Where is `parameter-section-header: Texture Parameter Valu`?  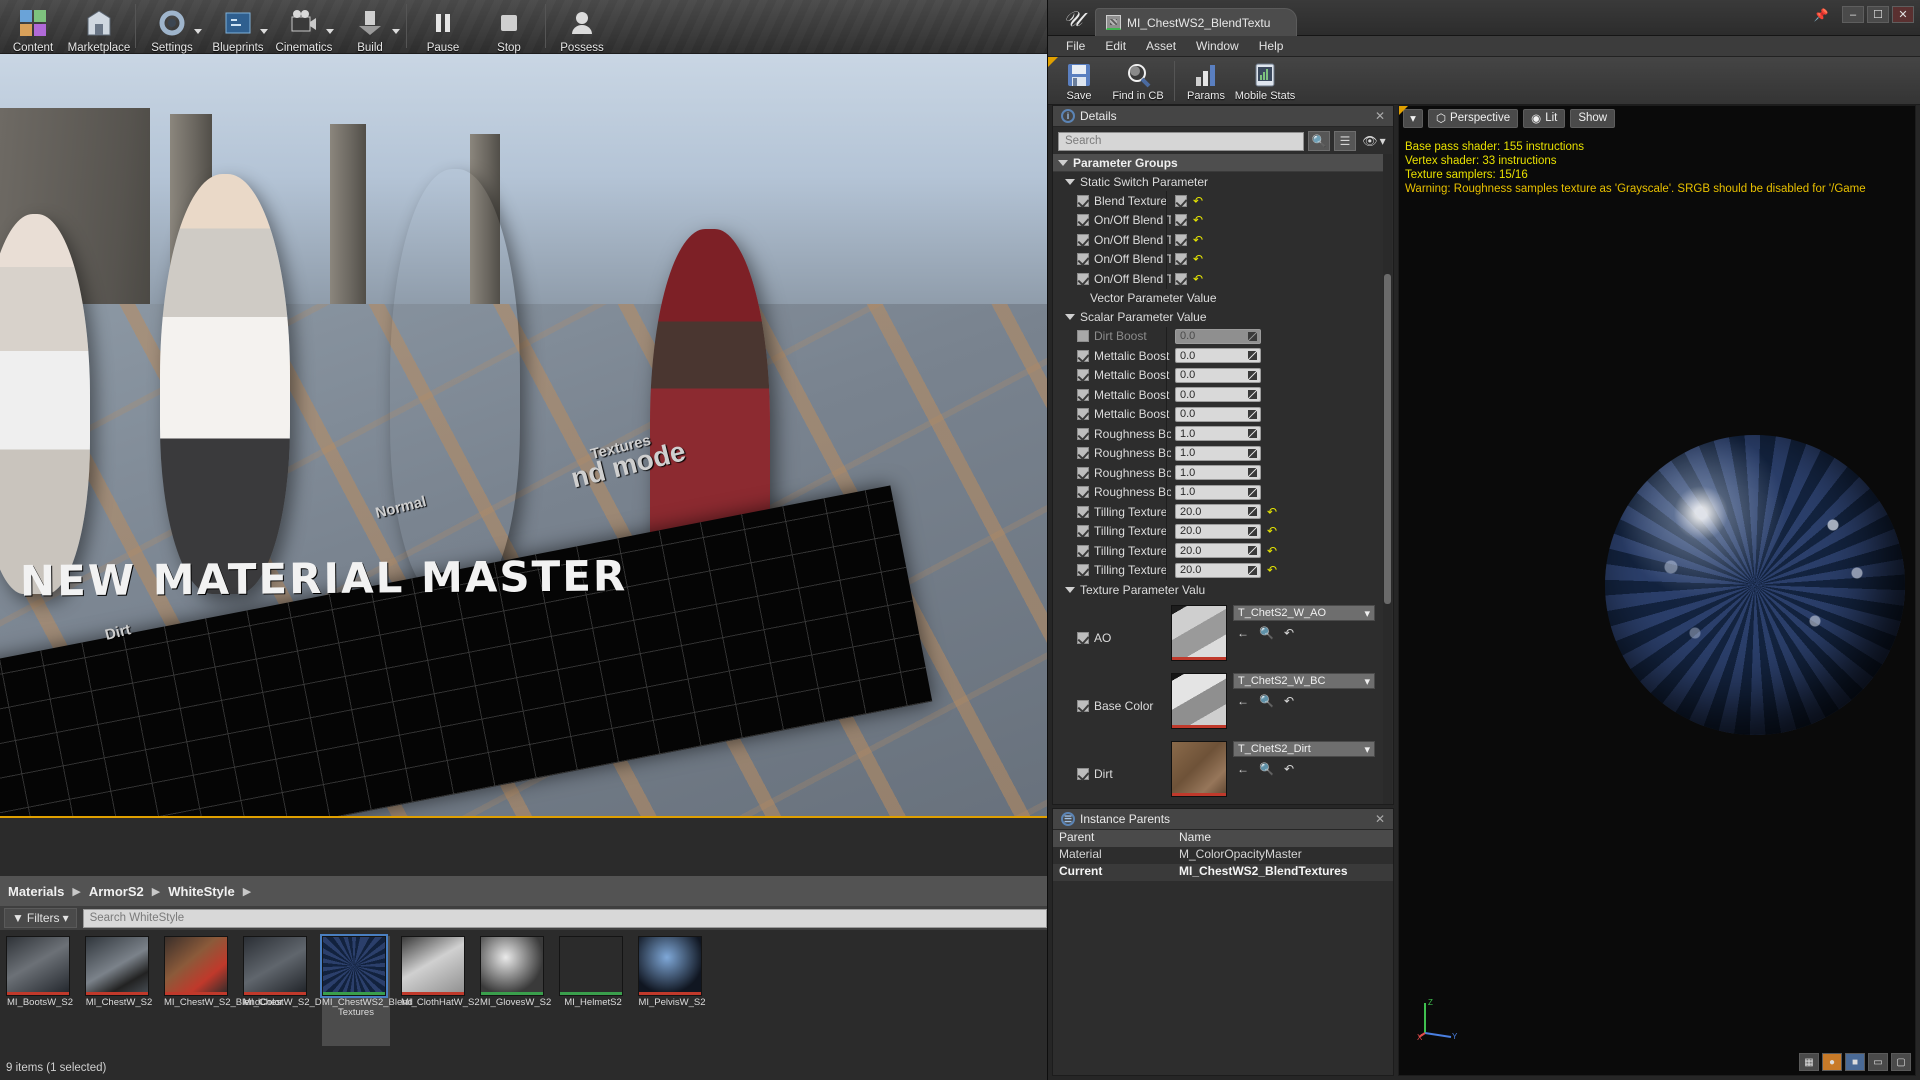 parameter-section-header: Texture Parameter Valu is located at coordinates (1218, 589).